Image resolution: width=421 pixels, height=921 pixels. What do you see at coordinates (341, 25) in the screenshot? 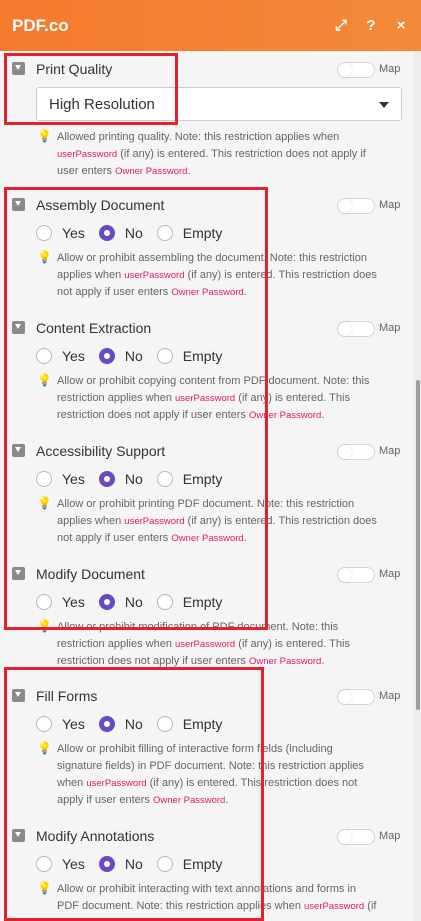
I see `expand-icon: ⤢` at bounding box center [341, 25].